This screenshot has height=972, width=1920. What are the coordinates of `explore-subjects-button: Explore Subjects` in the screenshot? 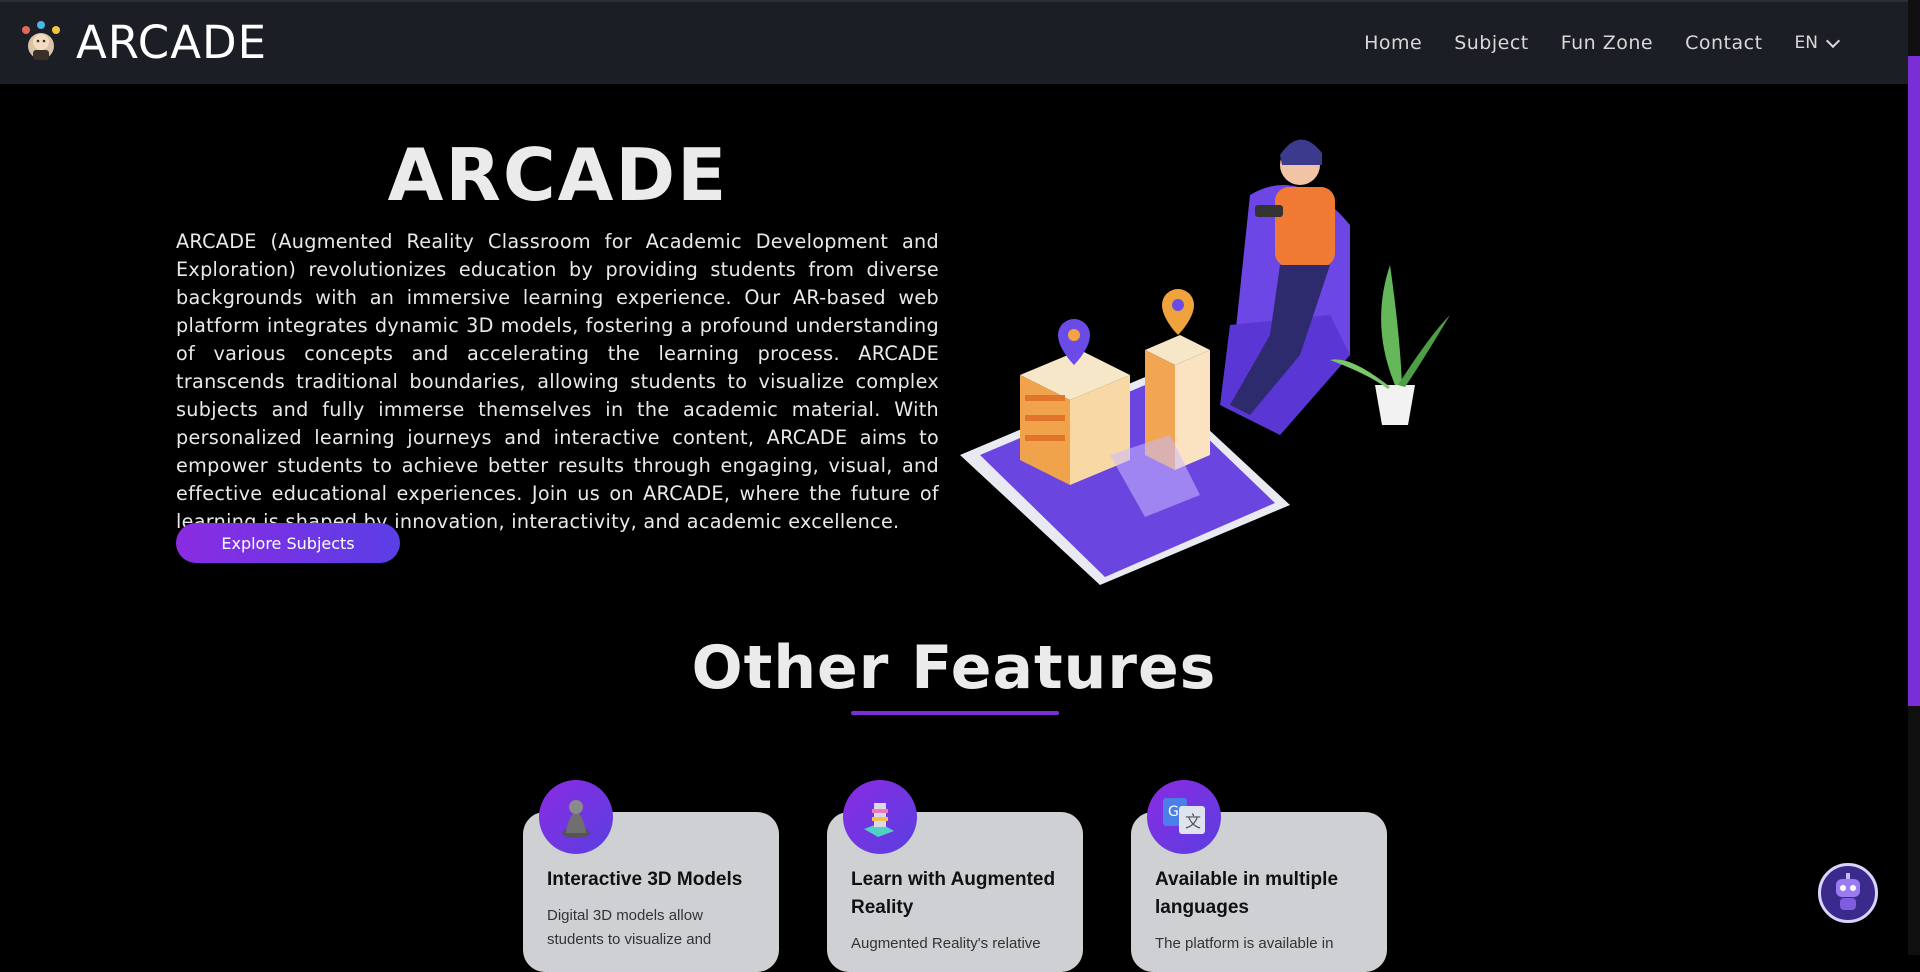 It's located at (288, 543).